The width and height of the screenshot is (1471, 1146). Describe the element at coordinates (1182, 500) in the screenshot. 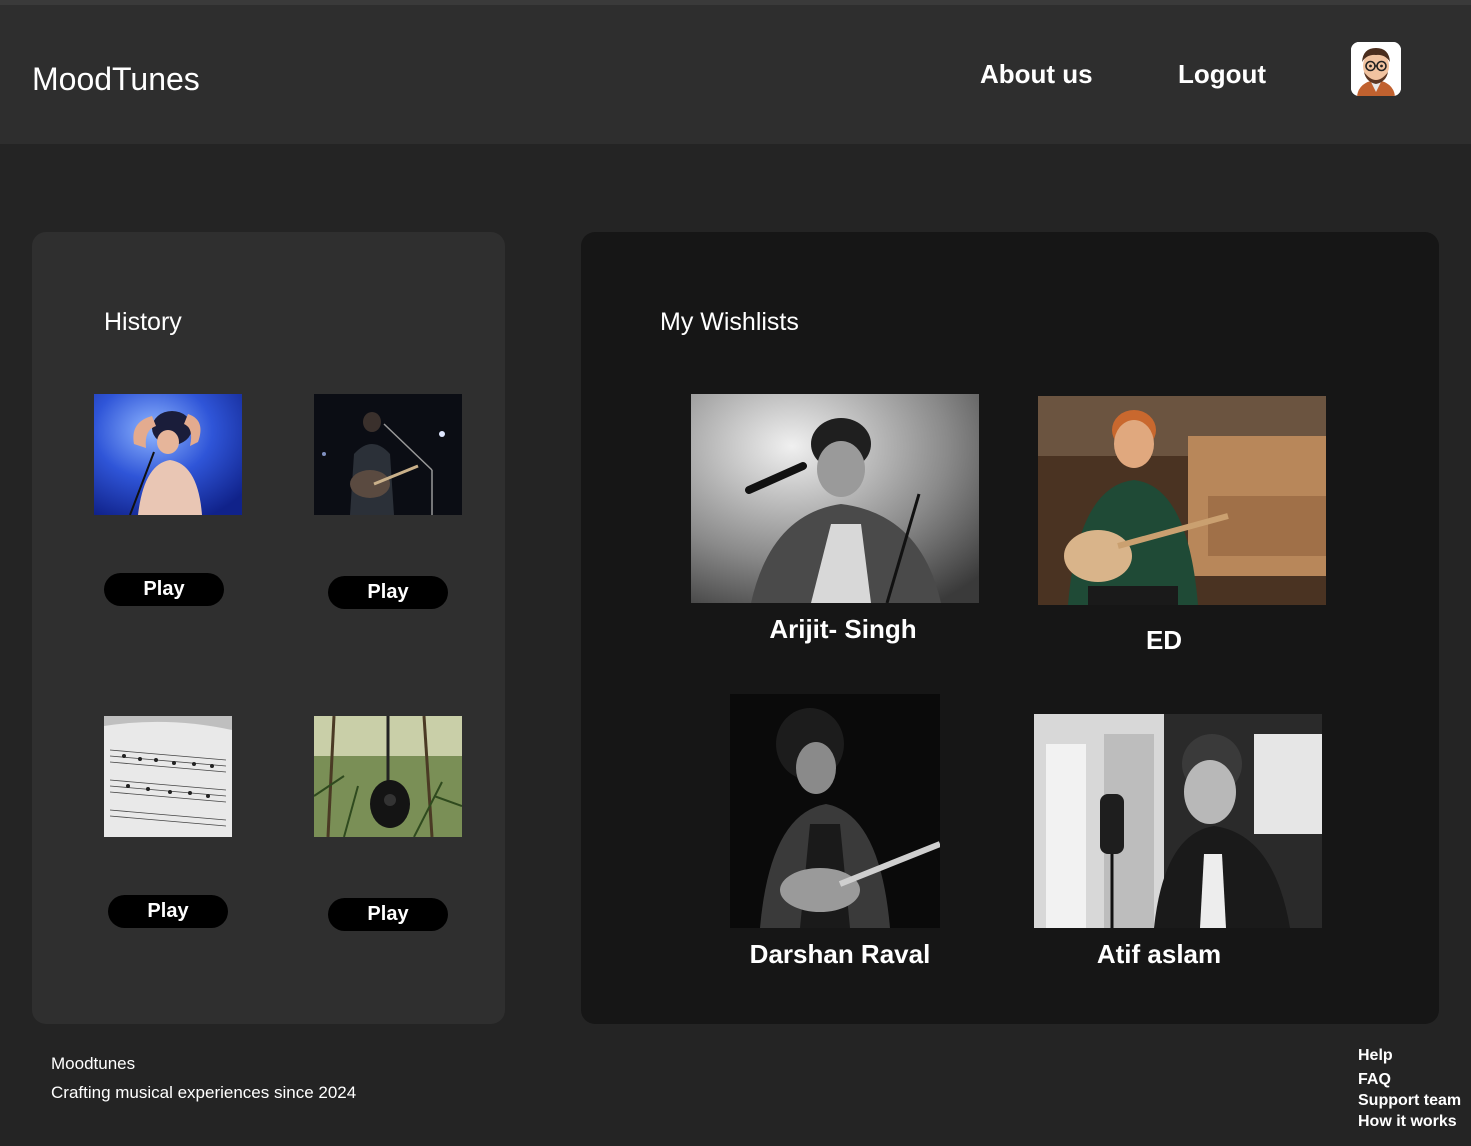

I see `artist-ed-image` at that location.